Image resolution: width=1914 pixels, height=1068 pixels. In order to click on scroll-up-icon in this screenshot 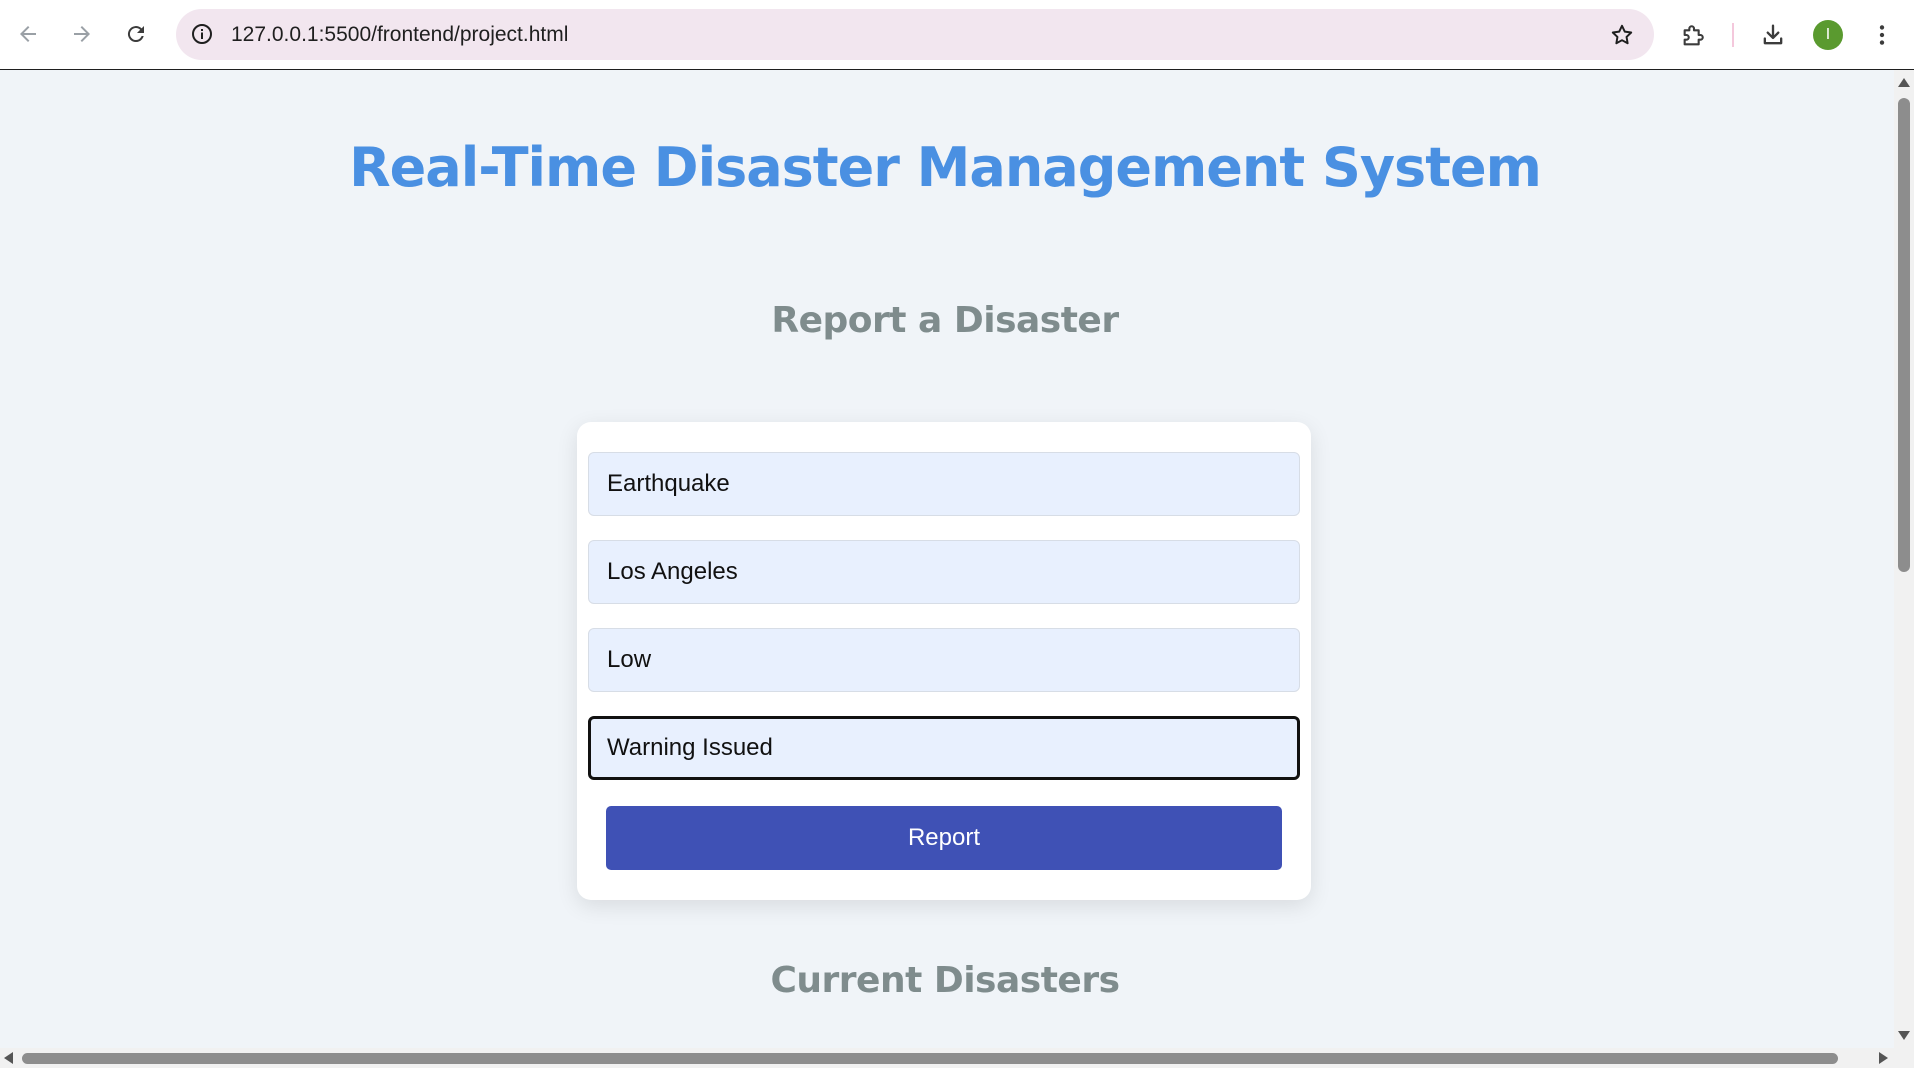, I will do `click(1904, 82)`.